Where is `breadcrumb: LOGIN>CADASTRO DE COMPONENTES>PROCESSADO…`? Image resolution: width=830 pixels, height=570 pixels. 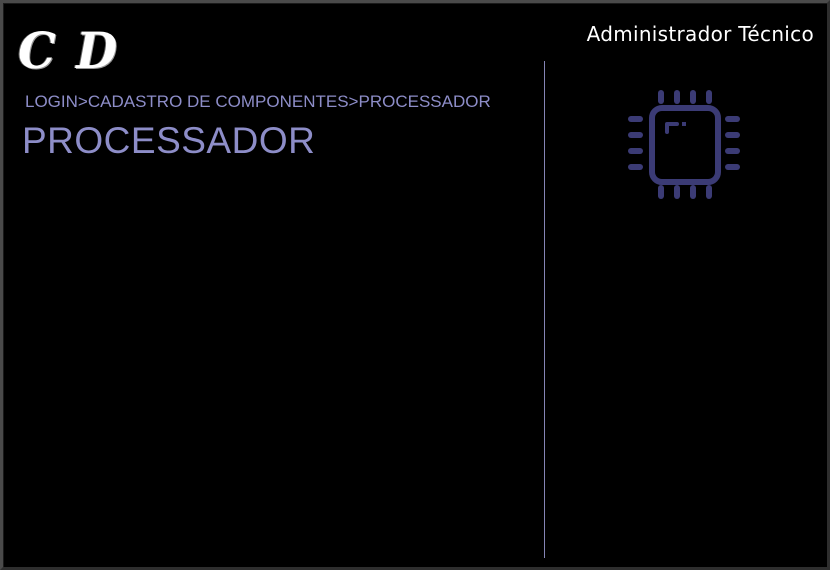
breadcrumb: LOGIN>CADASTRO DE COMPONENTES>PROCESSADO… is located at coordinates (258, 102).